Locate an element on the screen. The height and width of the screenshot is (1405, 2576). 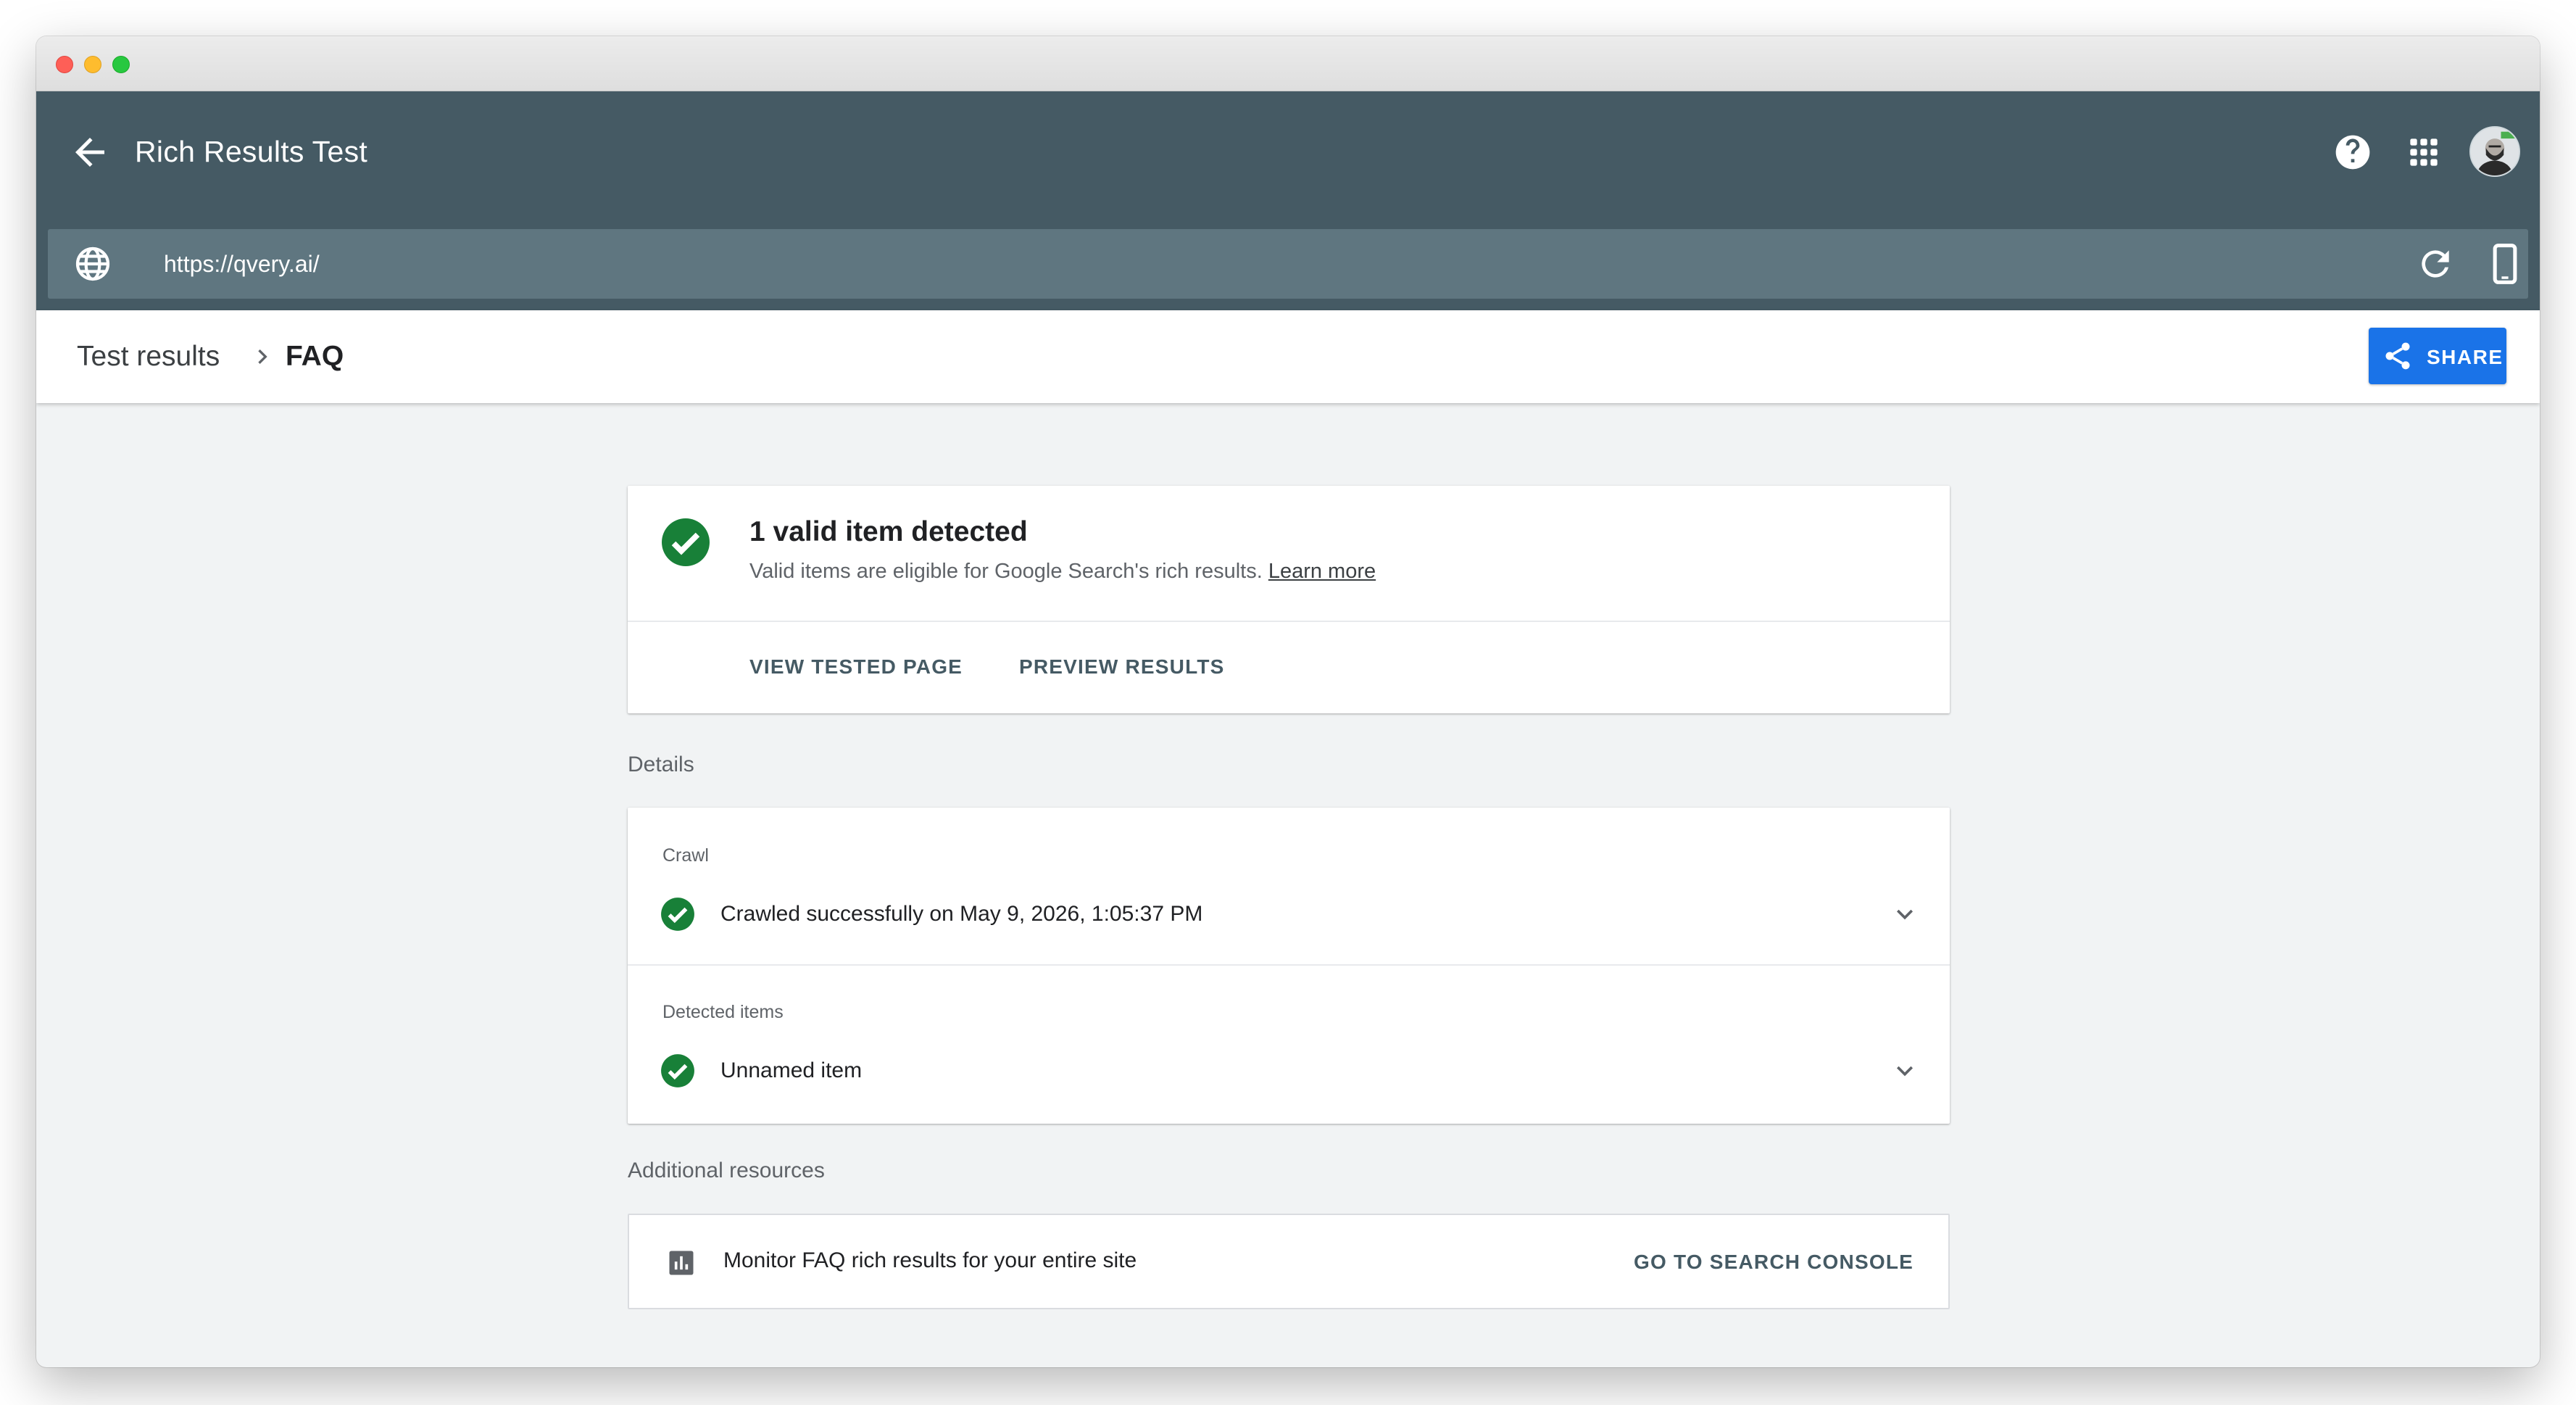
share-button: SHARE is located at coordinates (2437, 356).